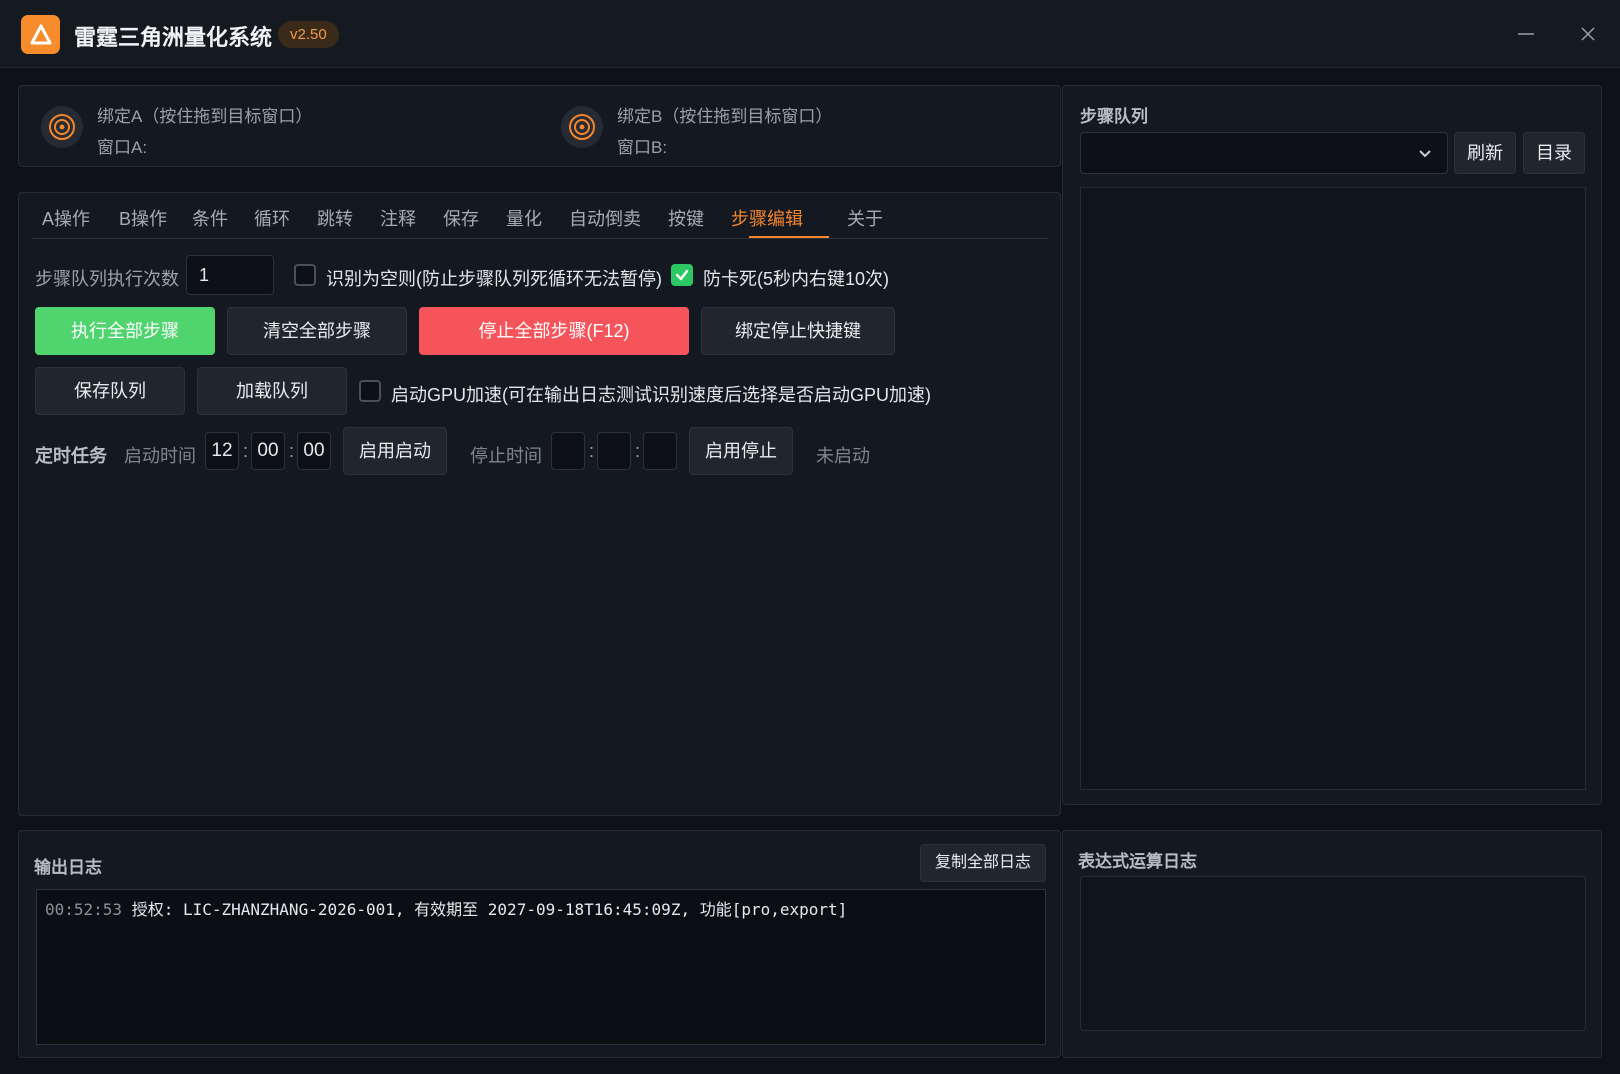 Image resolution: width=1620 pixels, height=1074 pixels. Describe the element at coordinates (524, 218) in the screenshot. I see `tab-quant: 量化` at that location.